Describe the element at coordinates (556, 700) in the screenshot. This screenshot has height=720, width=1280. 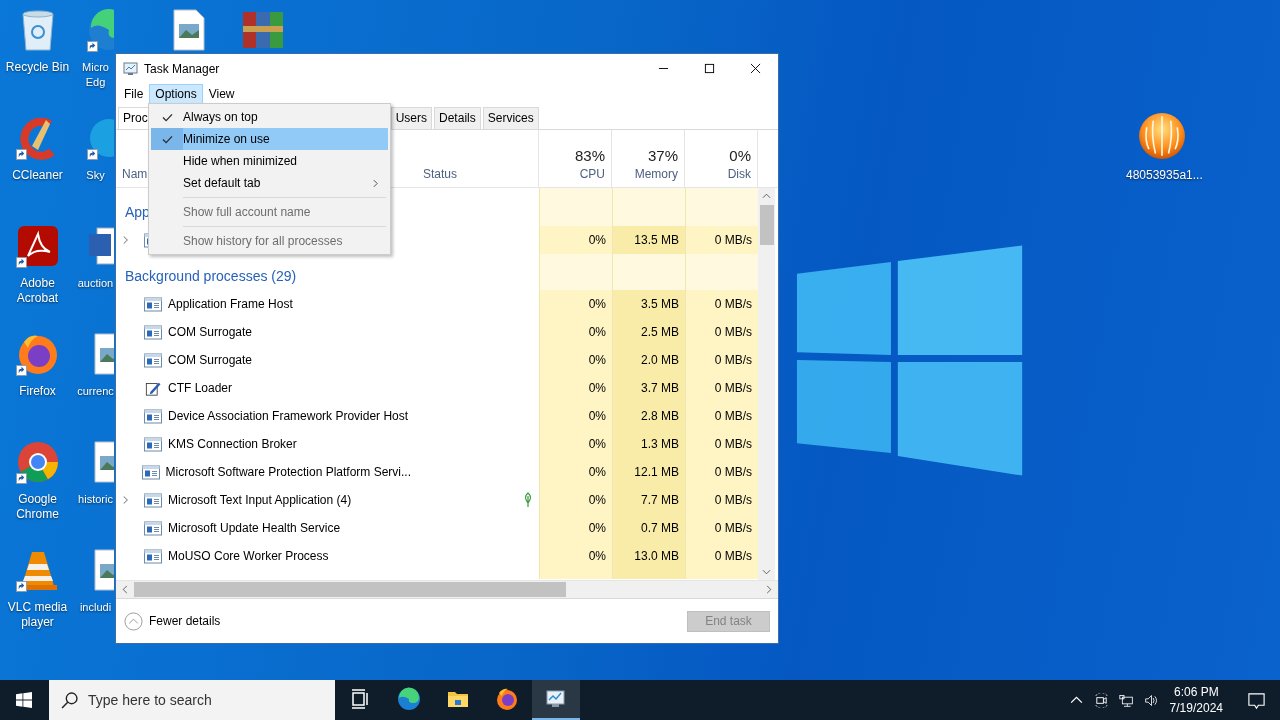
I see `taskbar-app-button` at that location.